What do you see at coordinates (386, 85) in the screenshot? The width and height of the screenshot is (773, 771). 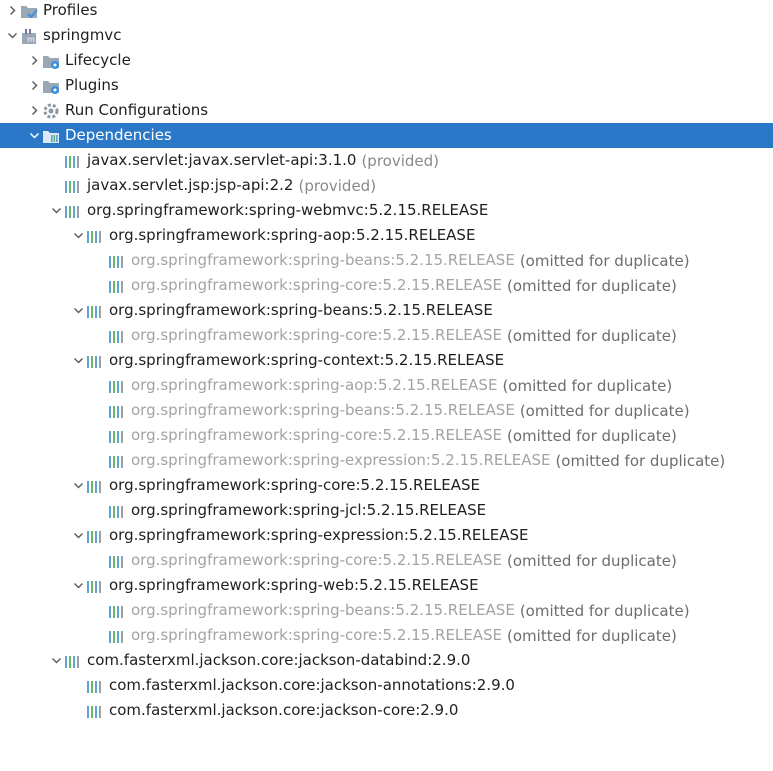 I see `tree-row: Plugins` at bounding box center [386, 85].